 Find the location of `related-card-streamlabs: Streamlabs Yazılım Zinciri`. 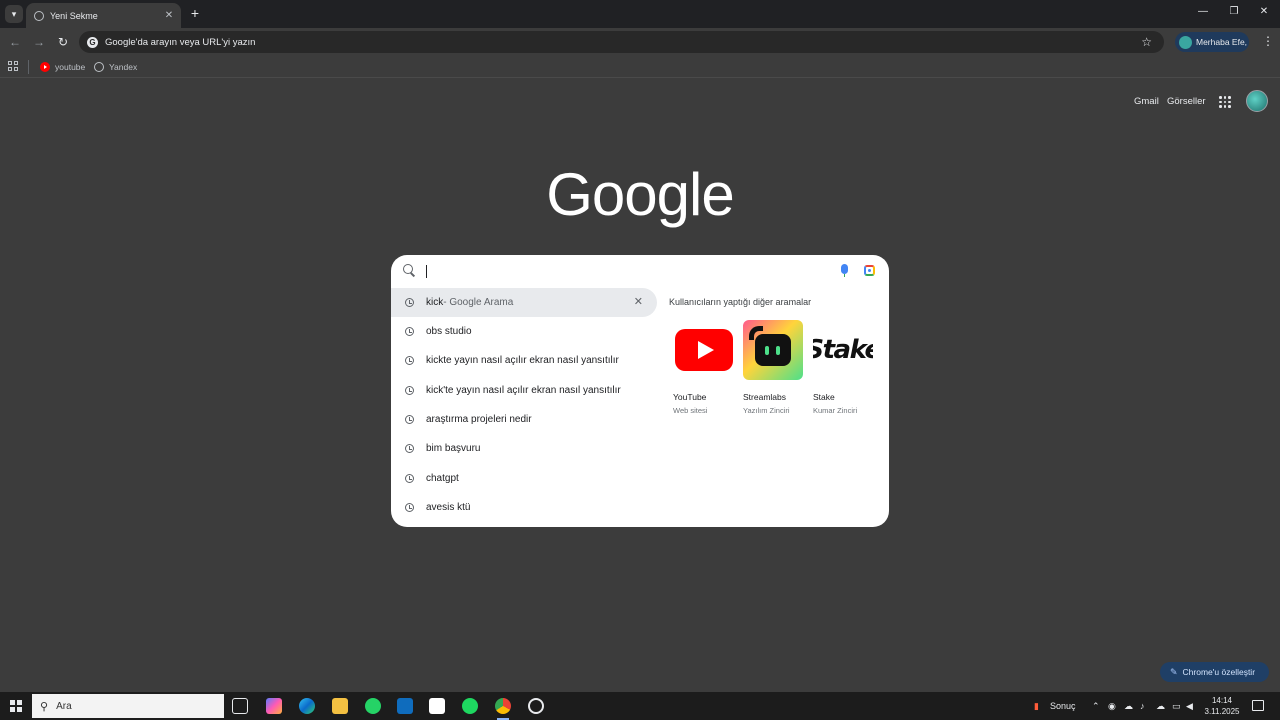

related-card-streamlabs: Streamlabs Yazılım Zinciri is located at coordinates (774, 367).